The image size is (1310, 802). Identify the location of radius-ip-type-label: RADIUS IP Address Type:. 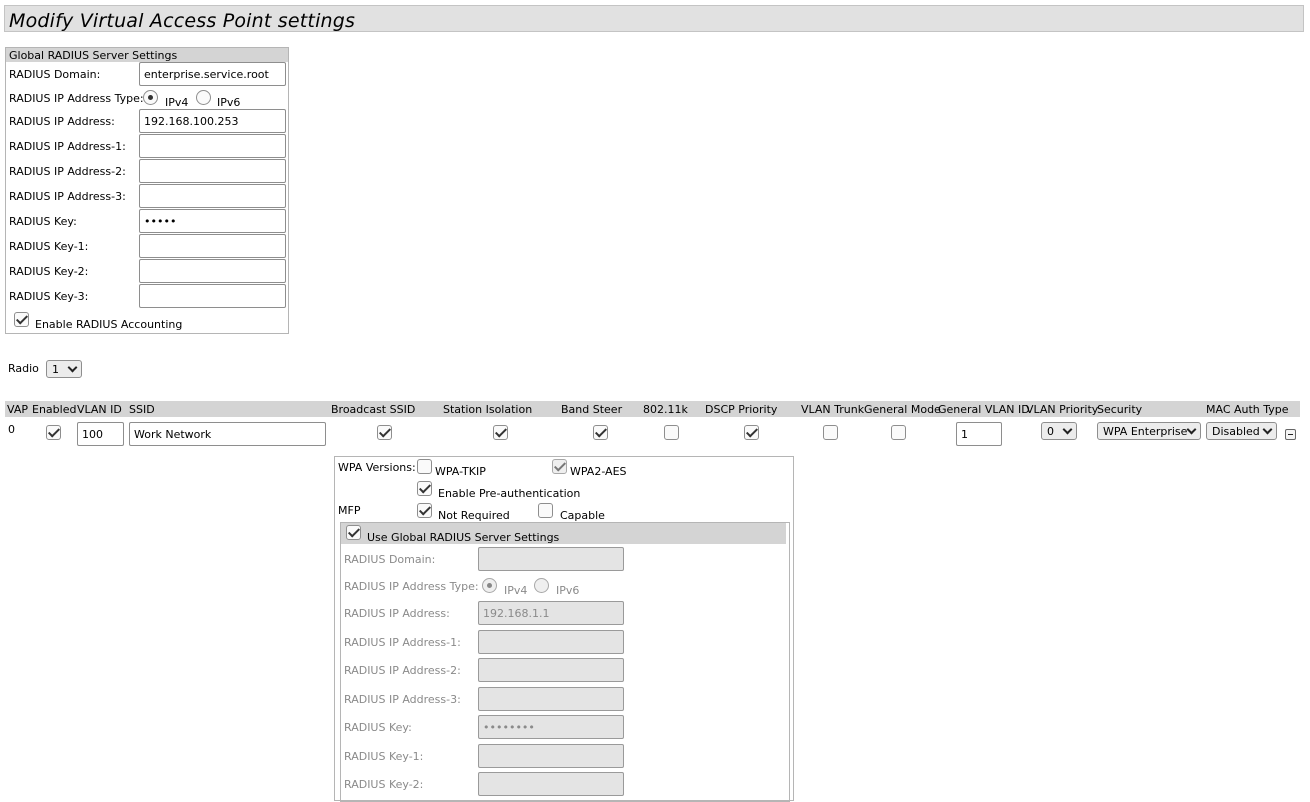
(76, 98).